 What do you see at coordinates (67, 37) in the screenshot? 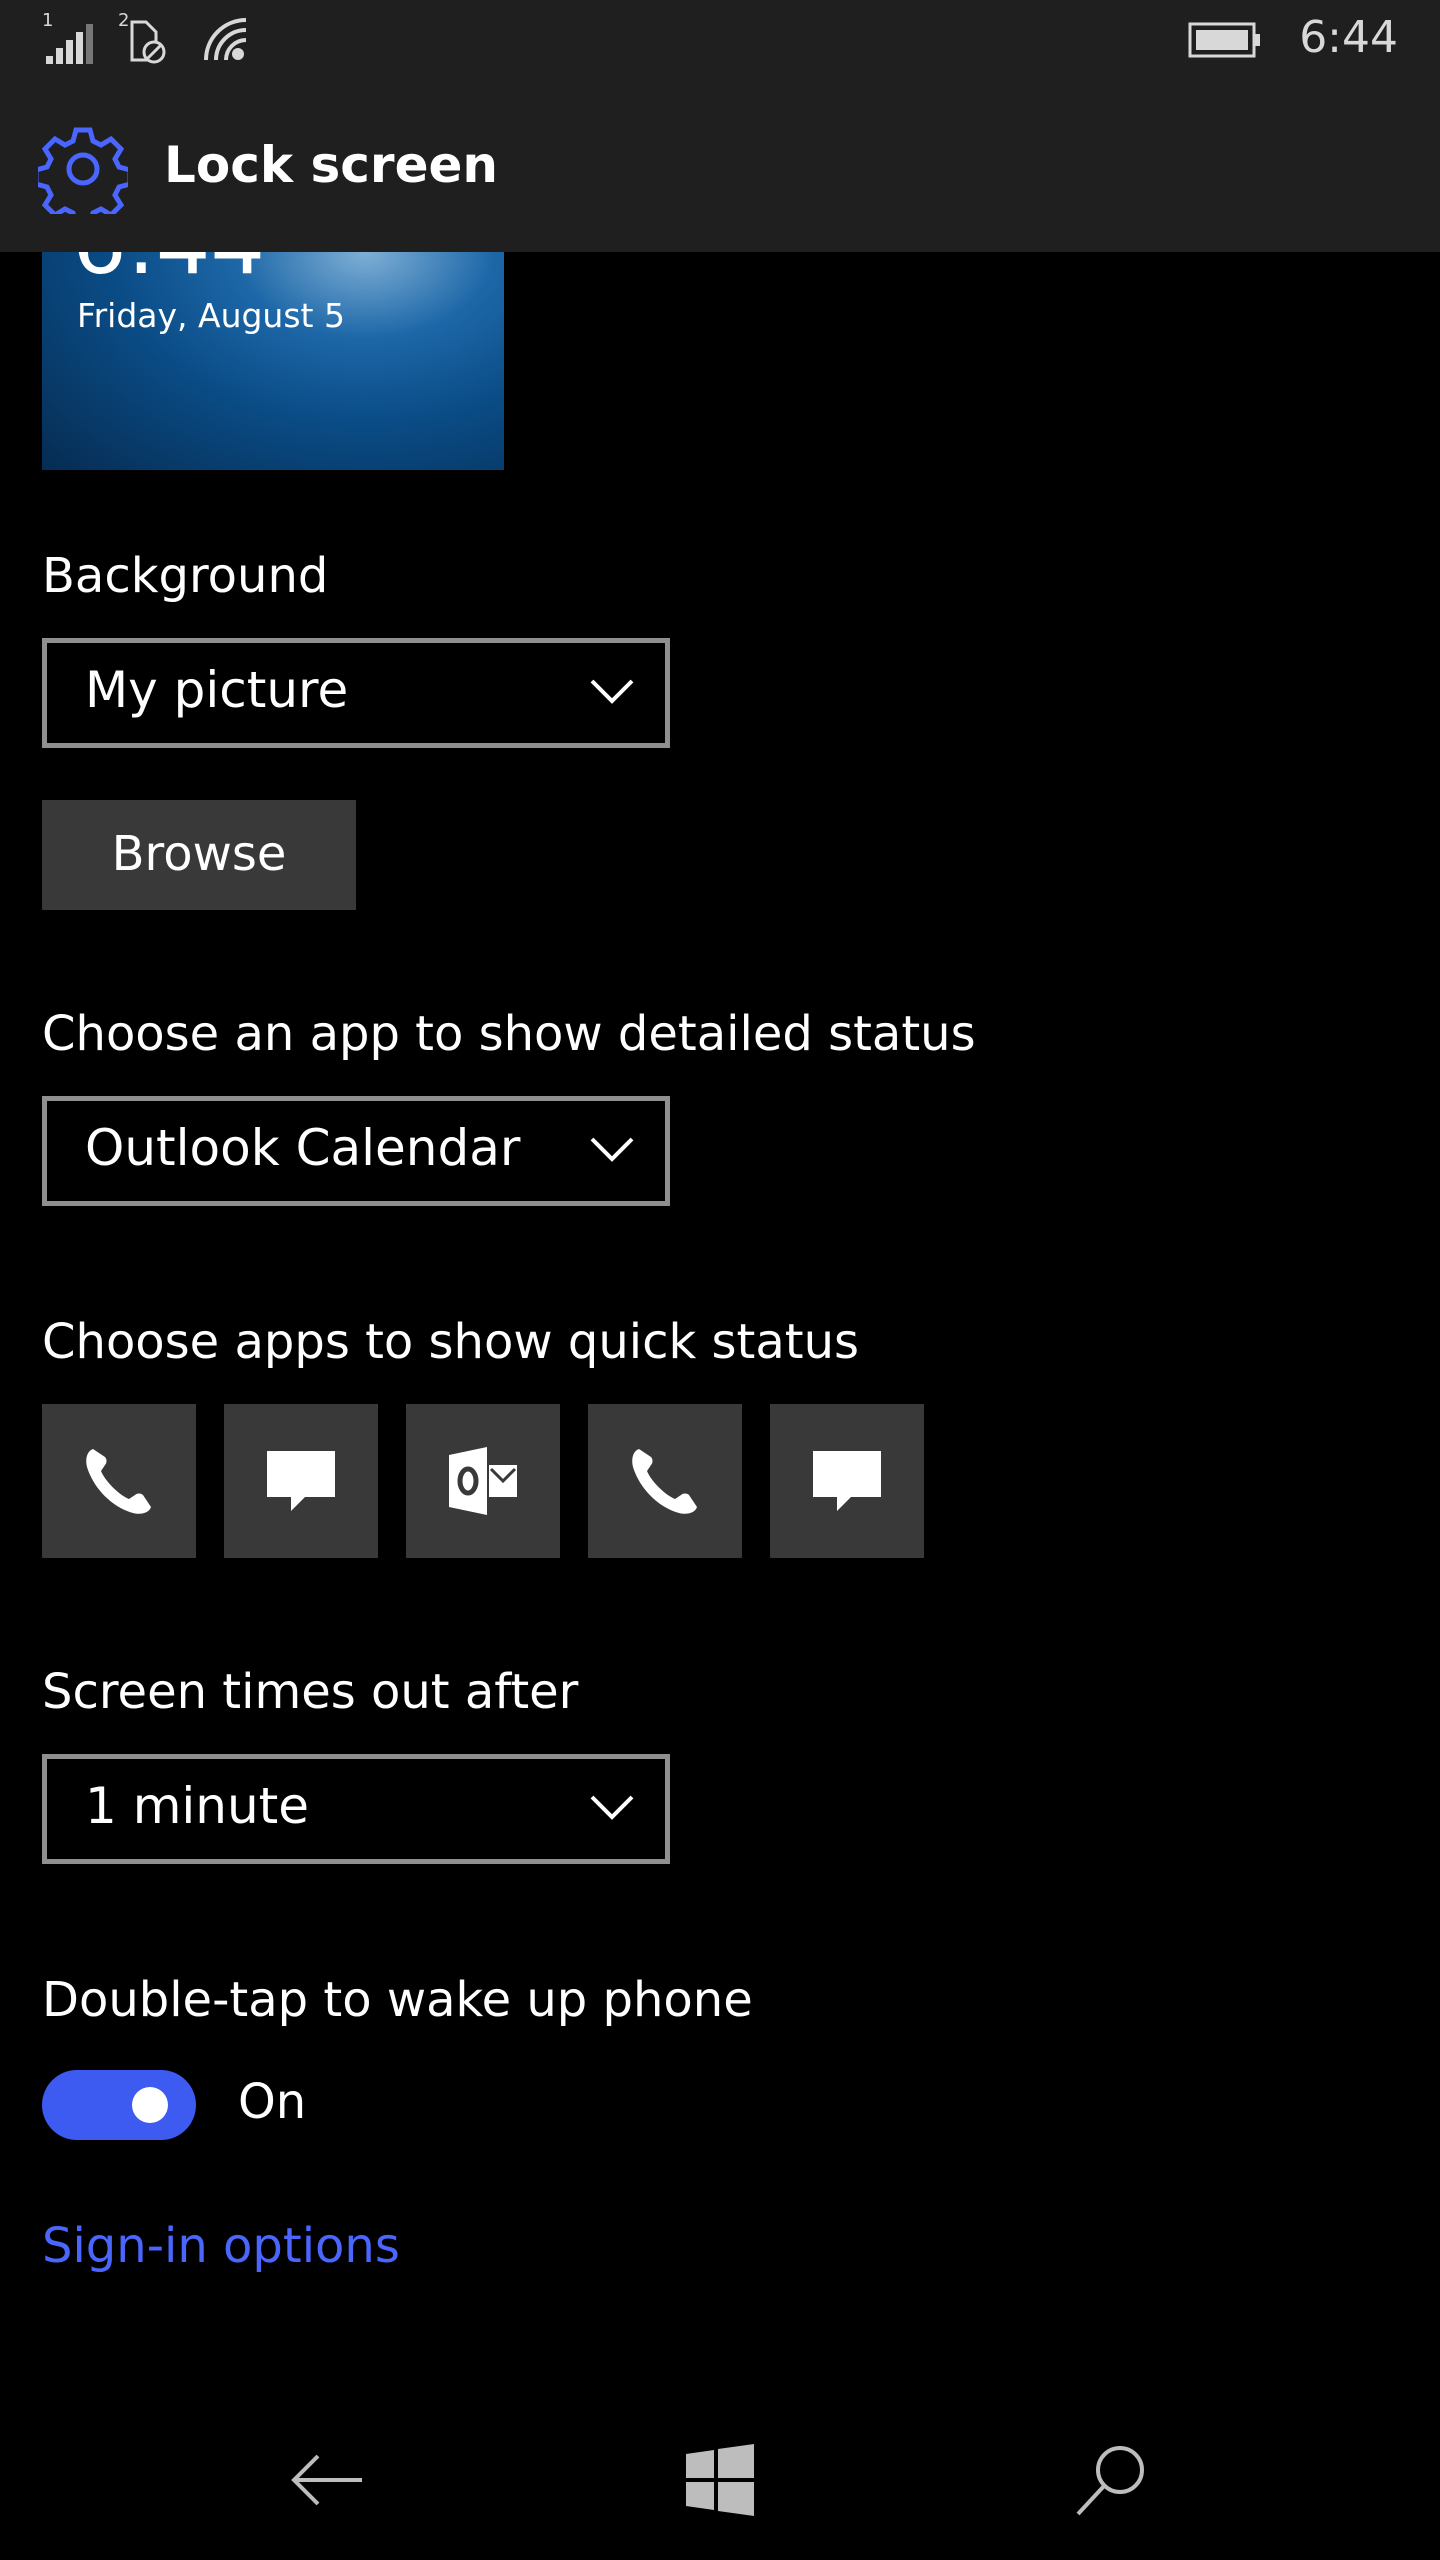
I see `signal-strength-icon: 1` at bounding box center [67, 37].